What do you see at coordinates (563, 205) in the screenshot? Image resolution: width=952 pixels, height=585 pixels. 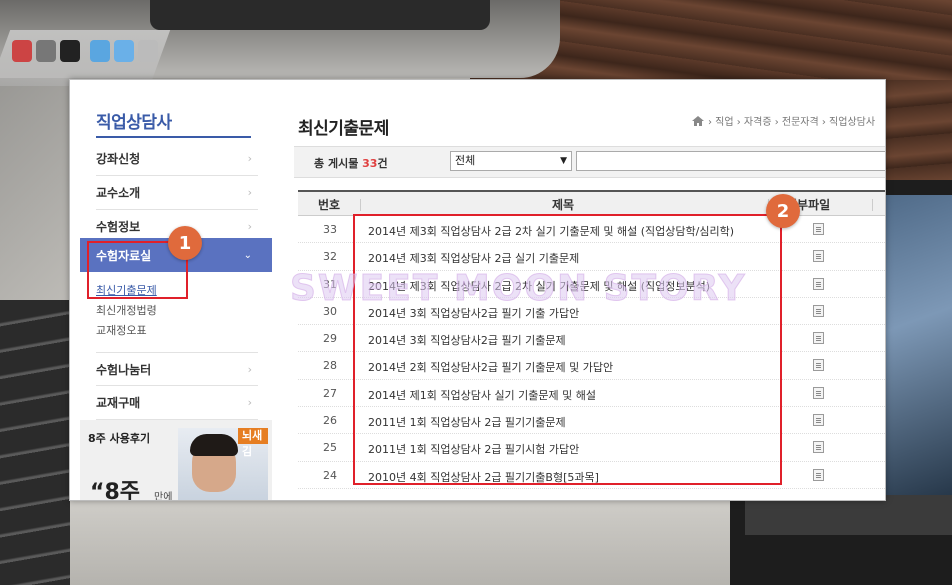 I see `column-header-title: 제목` at bounding box center [563, 205].